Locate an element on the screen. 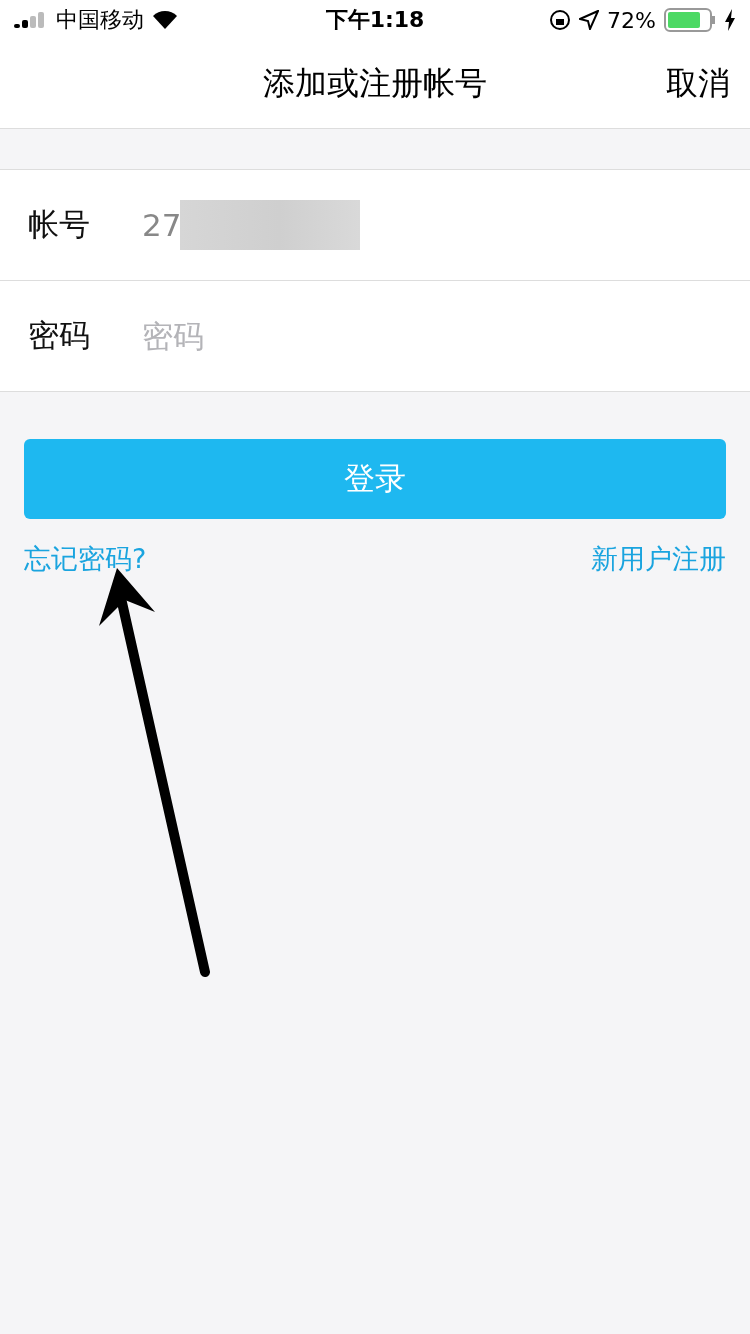  battery-percent: 72% is located at coordinates (631, 20).